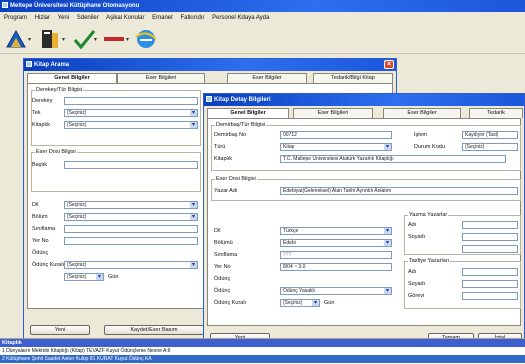 Image resolution: width=525 pixels, height=364 pixels. What do you see at coordinates (40, 241) in the screenshot?
I see `label-yer: Yer No` at bounding box center [40, 241].